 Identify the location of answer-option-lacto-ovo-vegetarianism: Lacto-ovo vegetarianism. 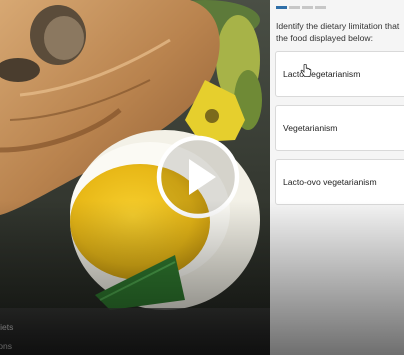
(339, 182).